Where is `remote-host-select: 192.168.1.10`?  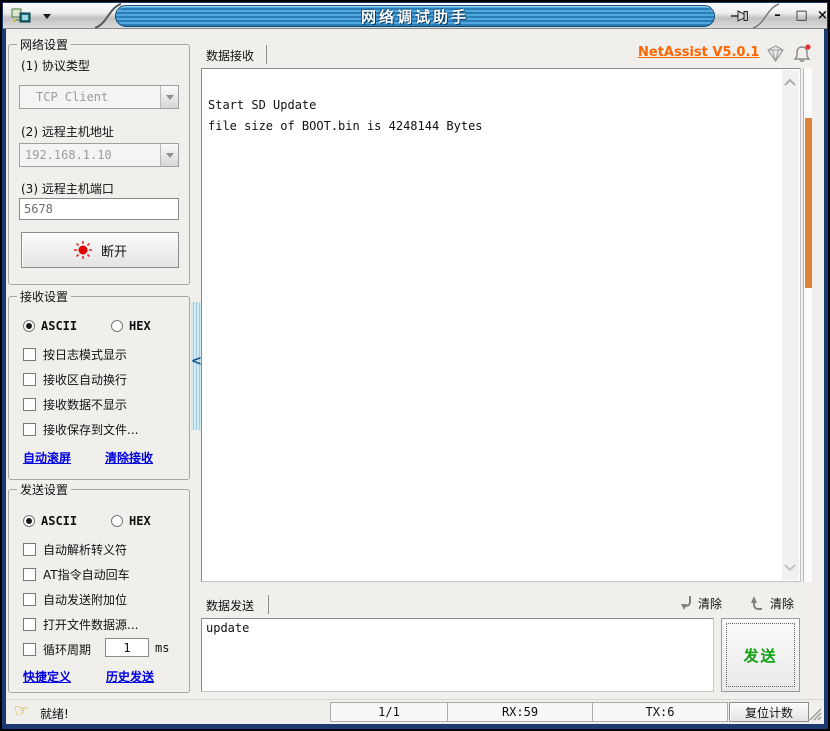
remote-host-select: 192.168.1.10 is located at coordinates (99, 155).